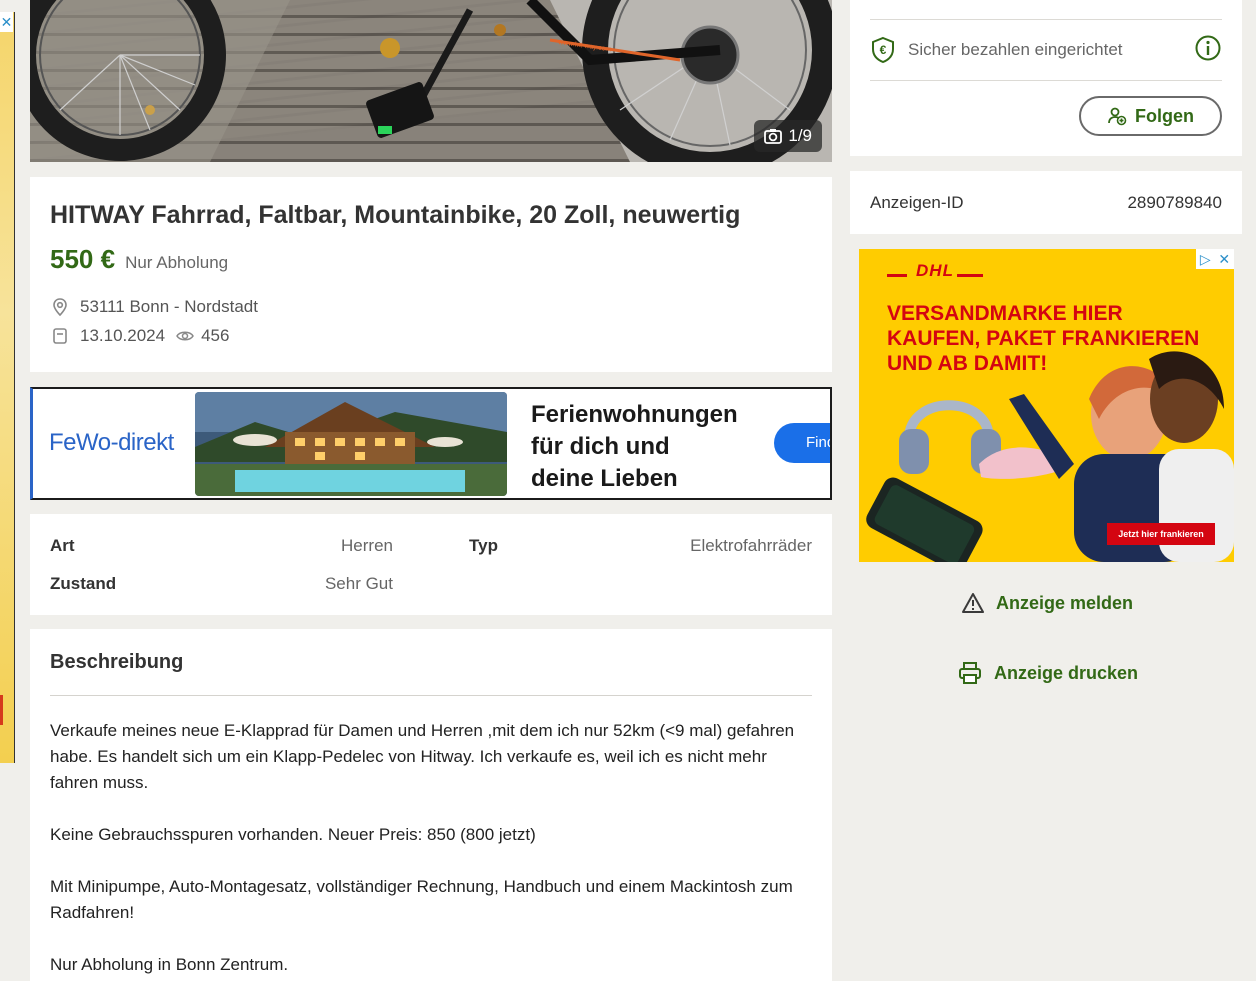  I want to click on attr-value-typ: Elektrofahrräder, so click(751, 545).